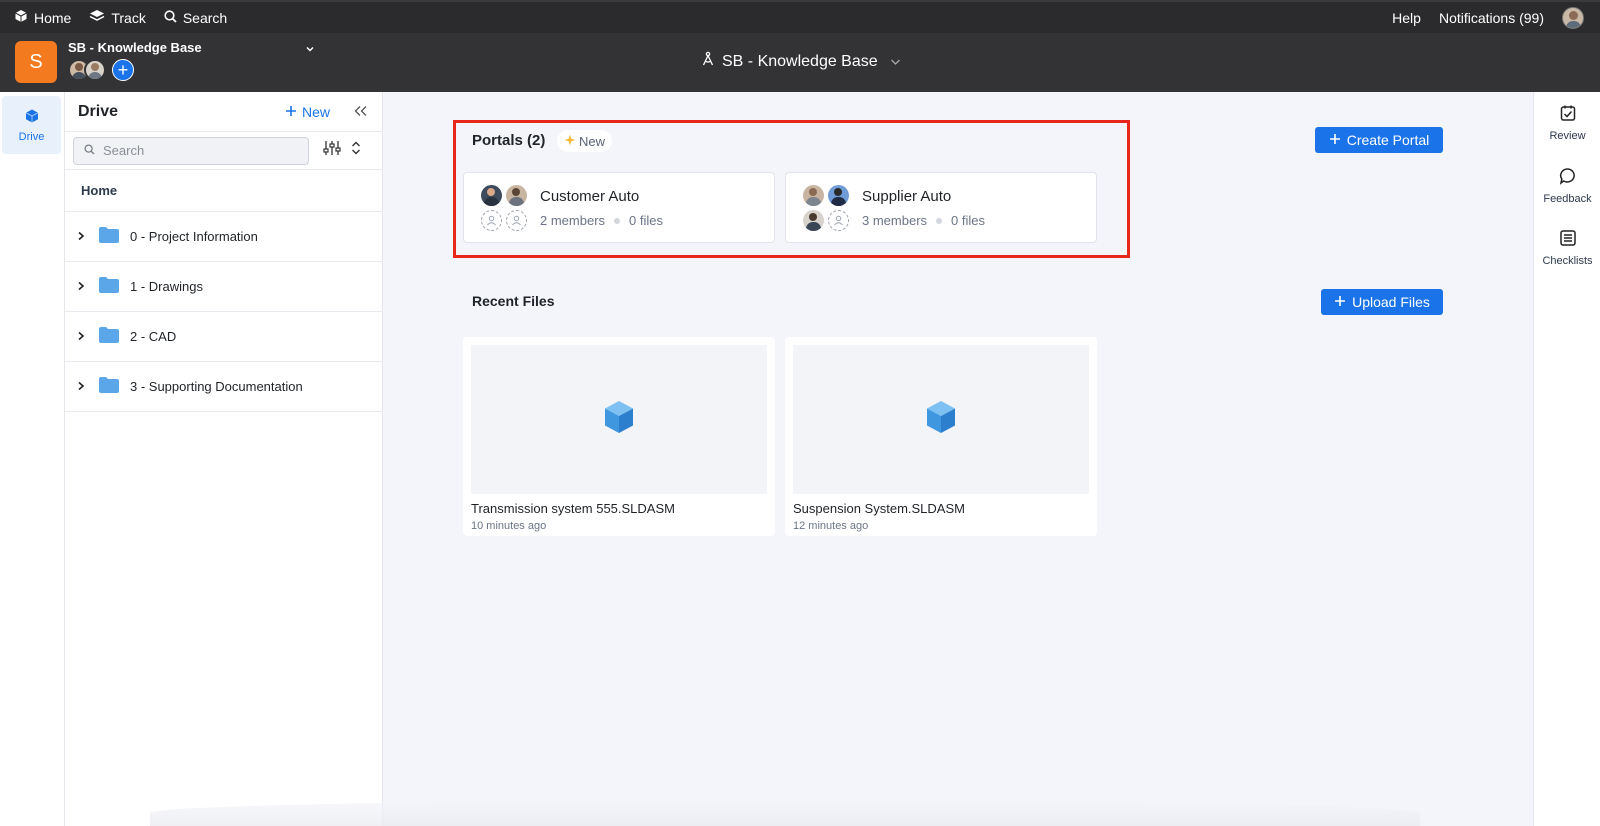 The width and height of the screenshot is (1600, 826). What do you see at coordinates (592, 141) in the screenshot?
I see `new-badge-label: New` at bounding box center [592, 141].